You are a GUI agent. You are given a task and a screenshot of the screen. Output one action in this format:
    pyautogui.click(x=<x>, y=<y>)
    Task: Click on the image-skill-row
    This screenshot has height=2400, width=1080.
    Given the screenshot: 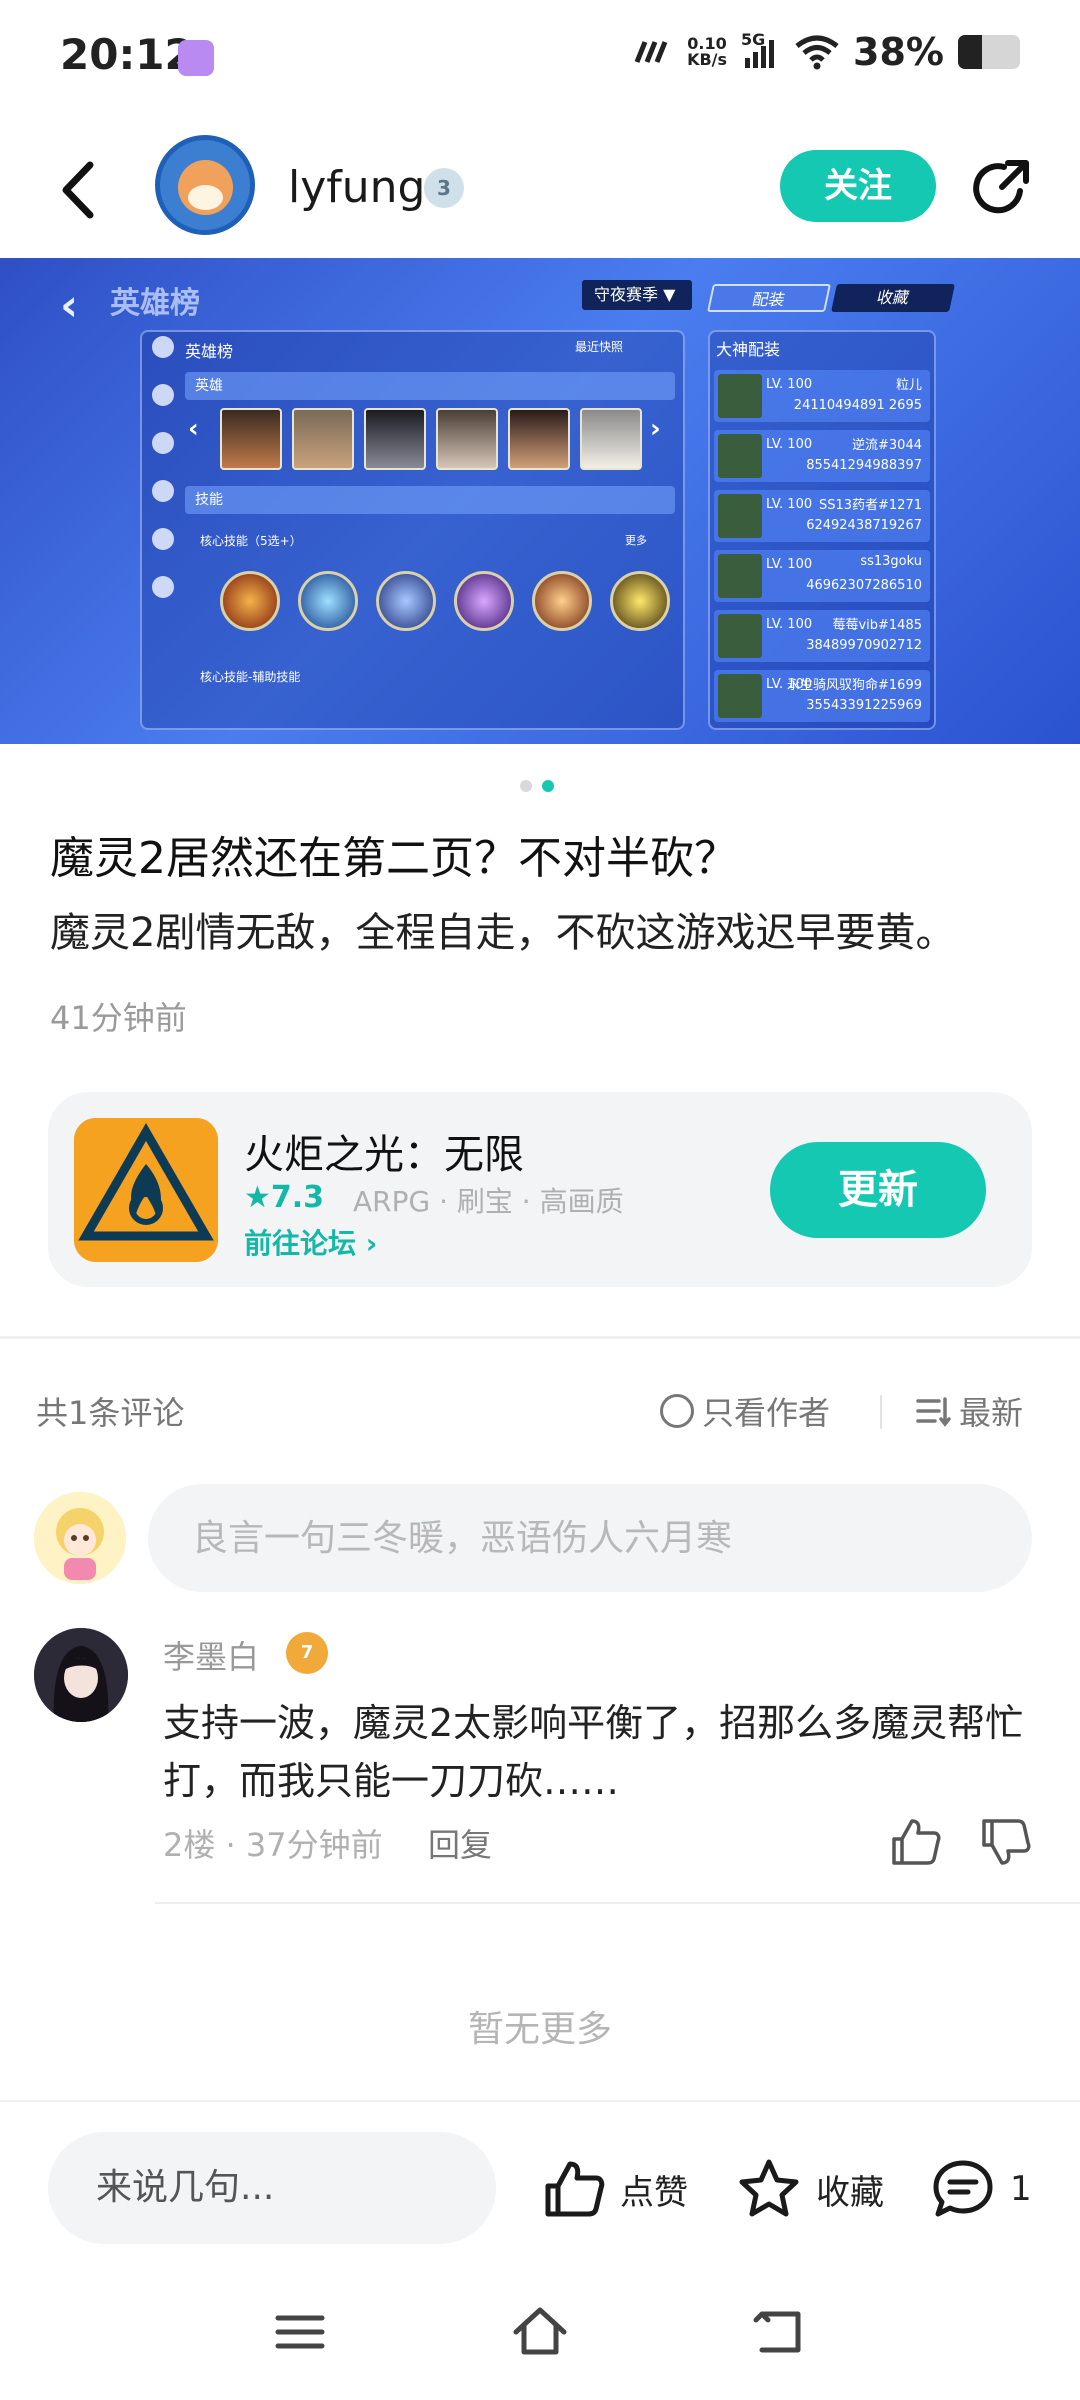 What is the action you would take?
    pyautogui.click(x=445, y=601)
    